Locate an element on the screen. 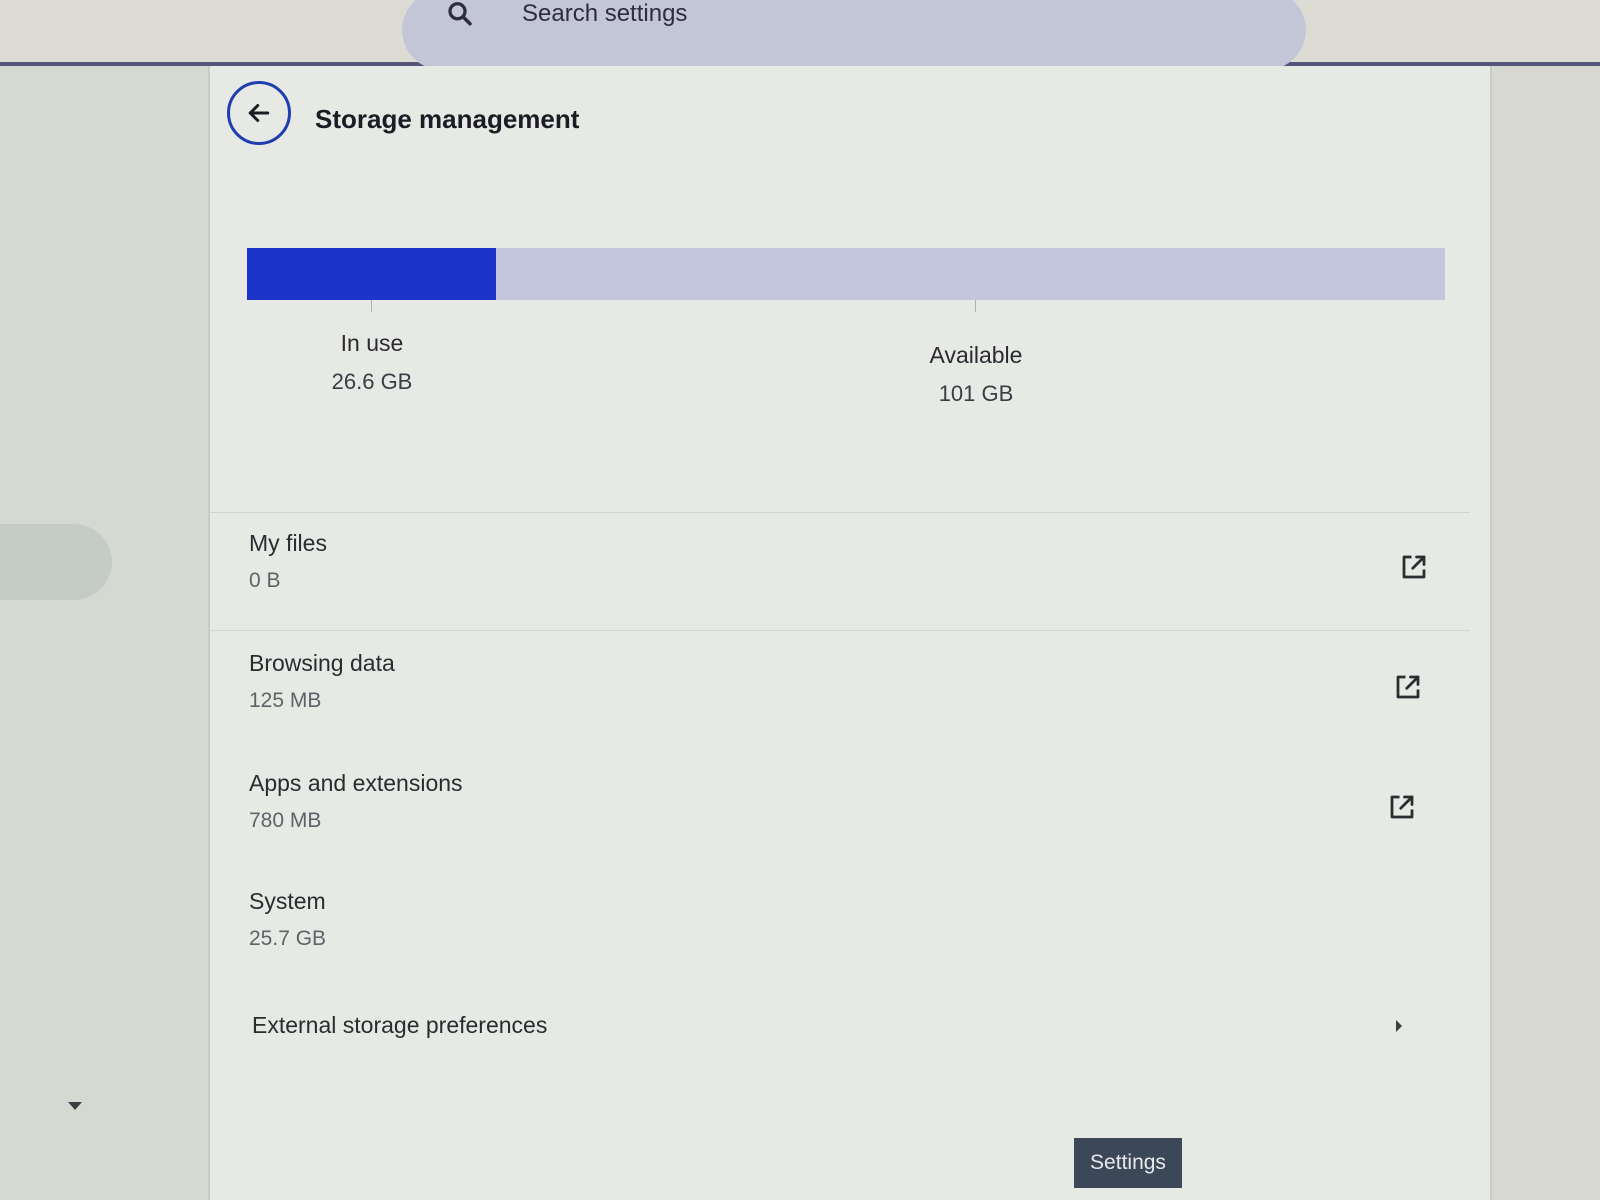 This screenshot has width=1600, height=1200. in-use-summary: In use 26.6 GB is located at coordinates (372, 362).